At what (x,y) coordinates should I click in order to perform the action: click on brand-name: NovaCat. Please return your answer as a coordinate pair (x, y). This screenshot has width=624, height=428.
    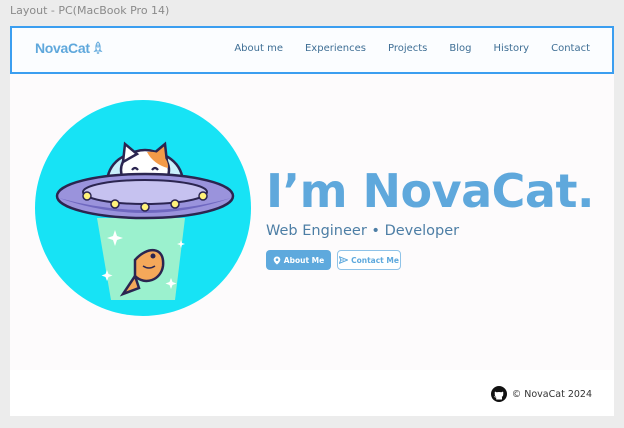
    Looking at the image, I should click on (62, 48).